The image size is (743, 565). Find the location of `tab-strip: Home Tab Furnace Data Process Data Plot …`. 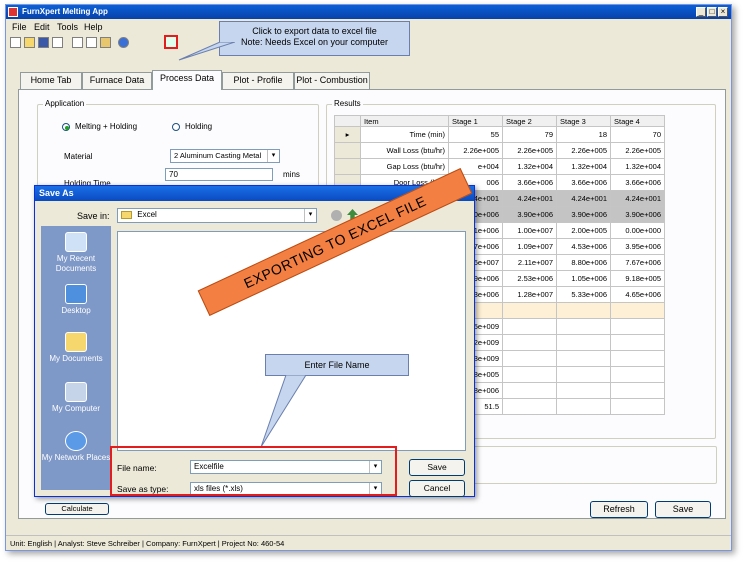

tab-strip: Home Tab Furnace Data Process Data Plot … is located at coordinates (370, 80).